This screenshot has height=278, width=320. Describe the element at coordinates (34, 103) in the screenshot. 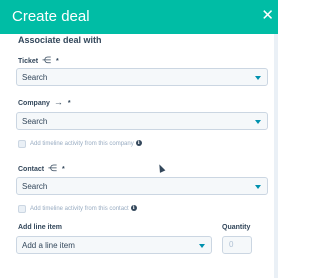

I see `company-label: Company` at that location.